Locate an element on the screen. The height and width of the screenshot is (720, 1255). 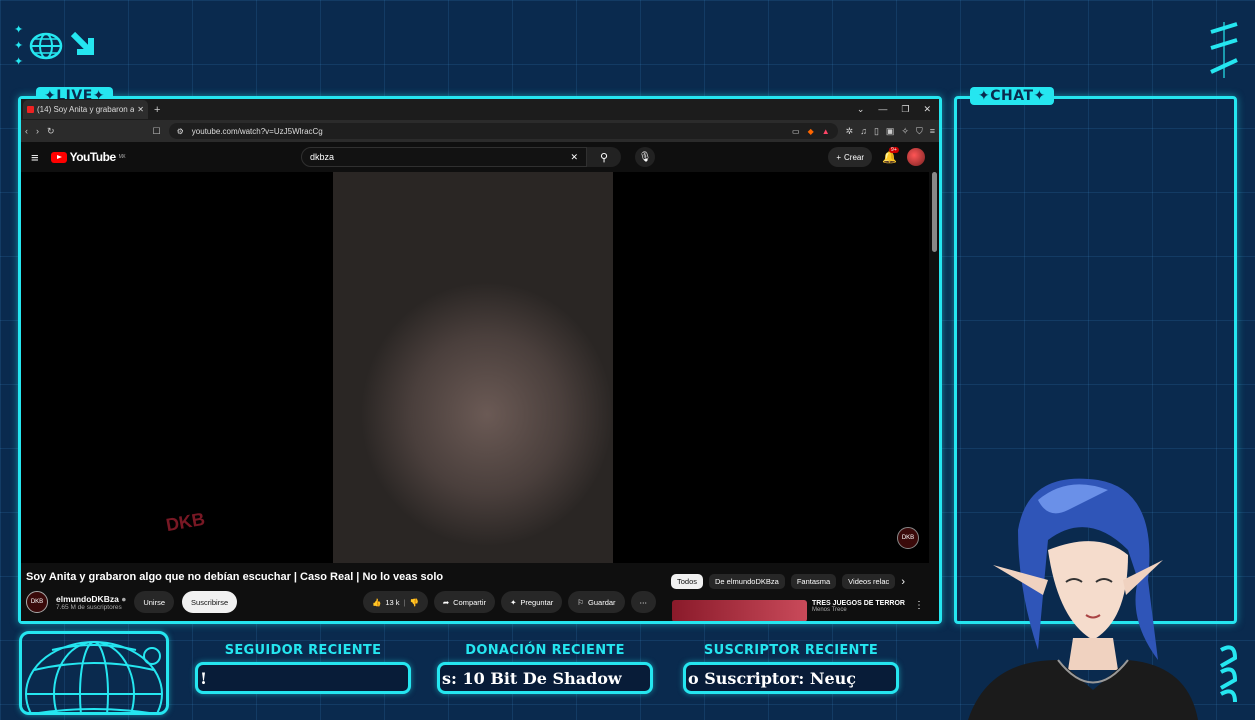
widget-value-donation: s: 10 Bit De Shadow is located at coordinates (532, 678).